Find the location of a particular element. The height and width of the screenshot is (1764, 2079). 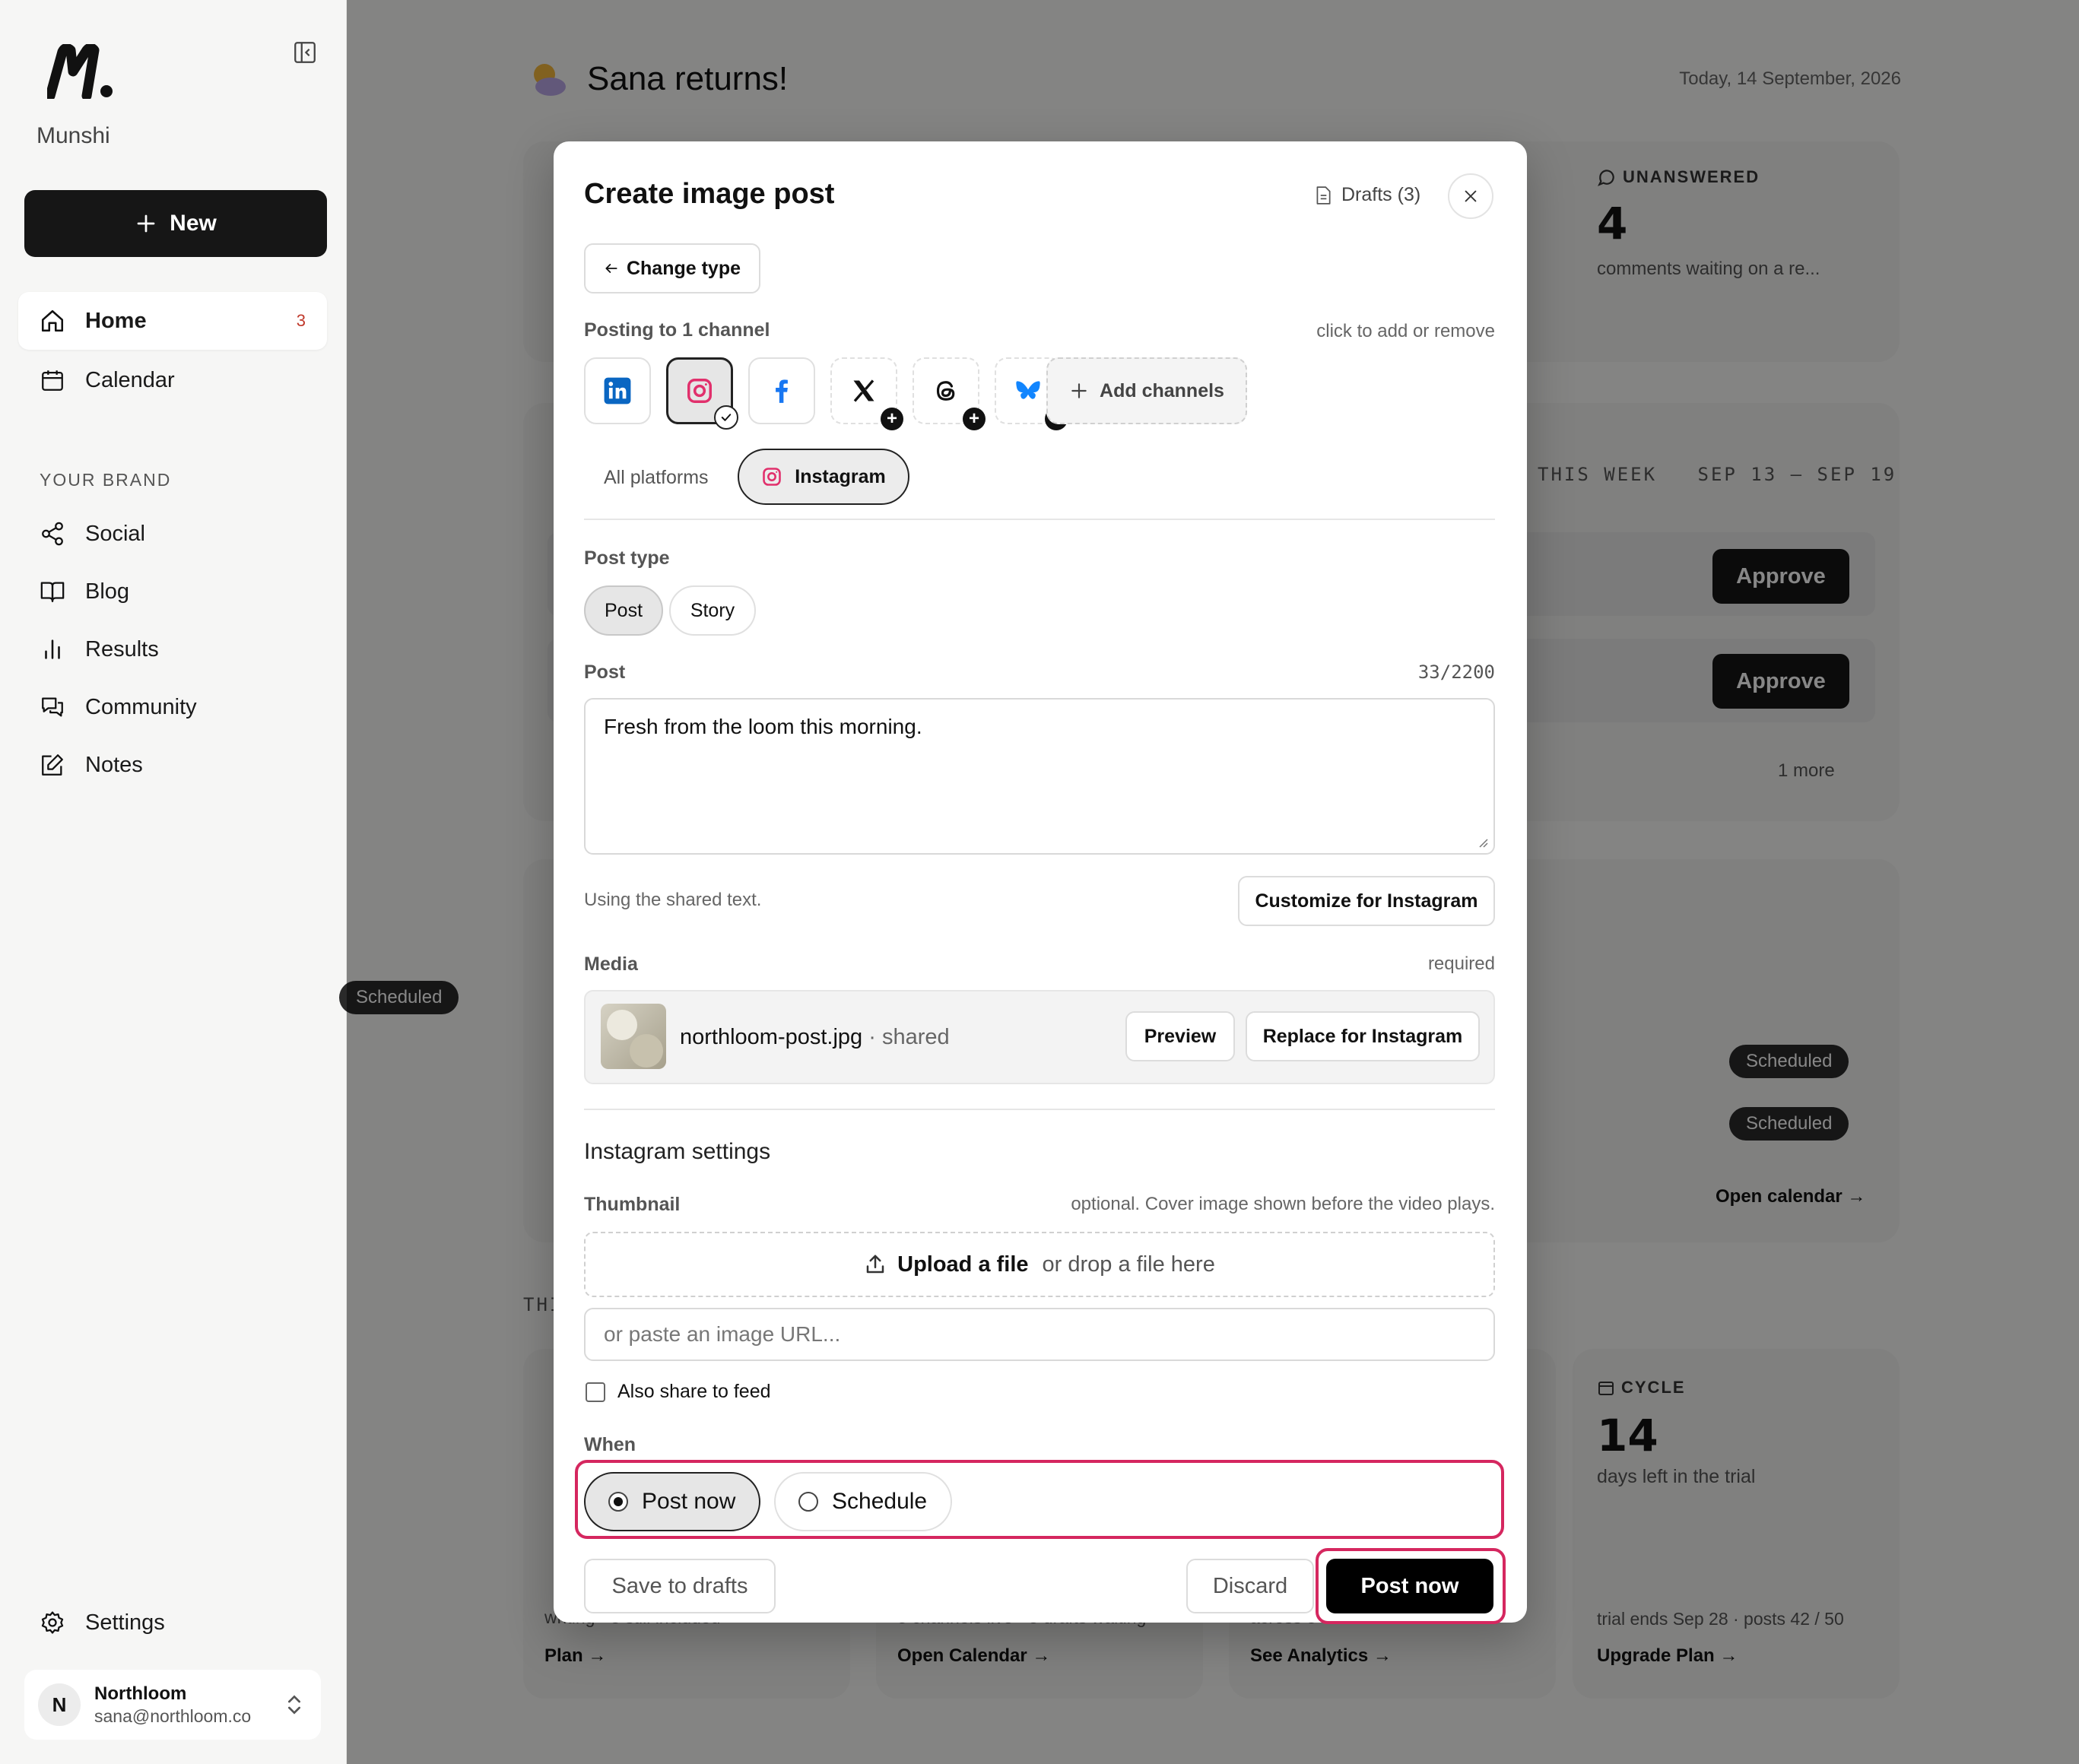

highlight-when-options is located at coordinates (1039, 1499).